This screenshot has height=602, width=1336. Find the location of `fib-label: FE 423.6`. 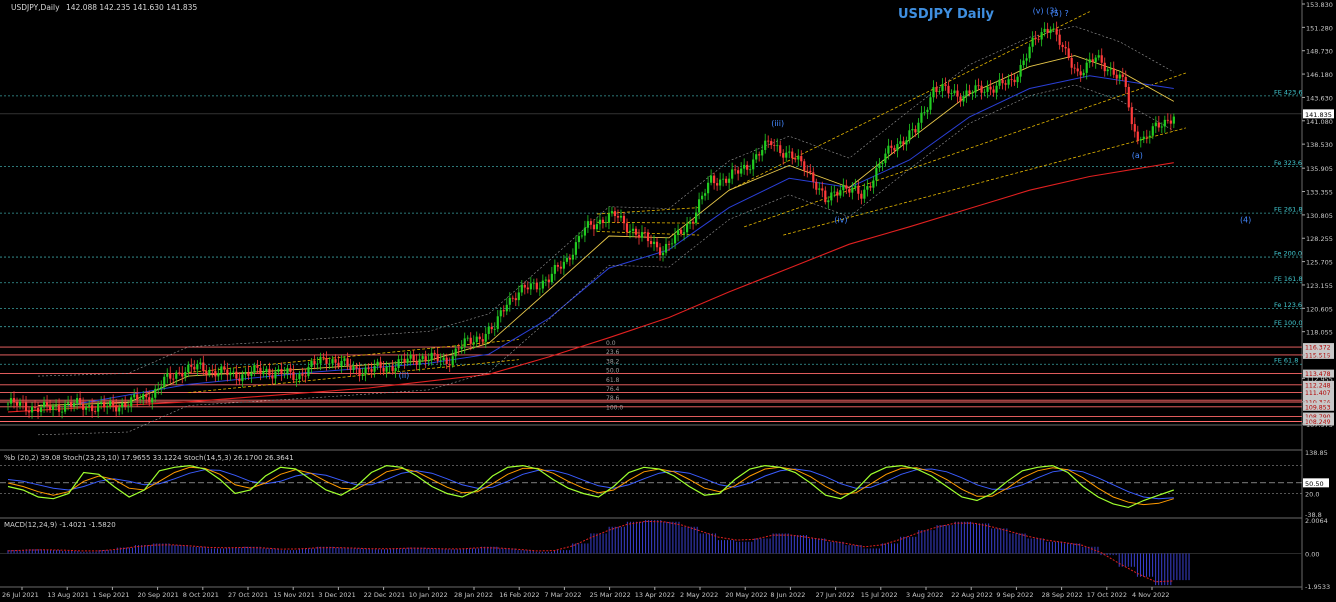

fib-label: FE 423.6 is located at coordinates (1288, 92).